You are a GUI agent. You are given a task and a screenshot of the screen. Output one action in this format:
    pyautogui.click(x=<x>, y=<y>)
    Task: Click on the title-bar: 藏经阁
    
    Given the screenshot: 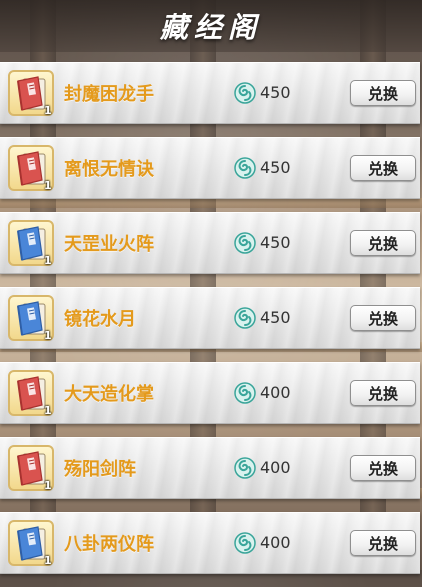 What is the action you would take?
    pyautogui.click(x=211, y=26)
    